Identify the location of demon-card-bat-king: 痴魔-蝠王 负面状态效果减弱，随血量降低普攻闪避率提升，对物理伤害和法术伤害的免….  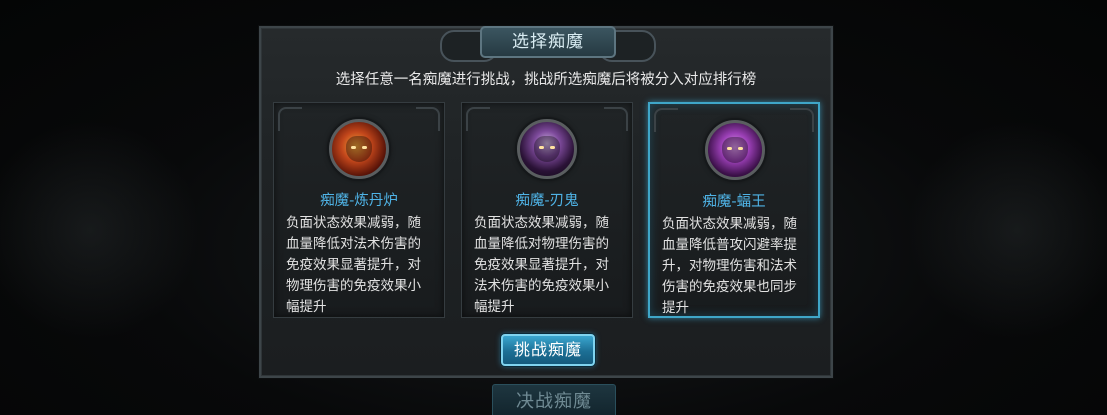
(734, 210).